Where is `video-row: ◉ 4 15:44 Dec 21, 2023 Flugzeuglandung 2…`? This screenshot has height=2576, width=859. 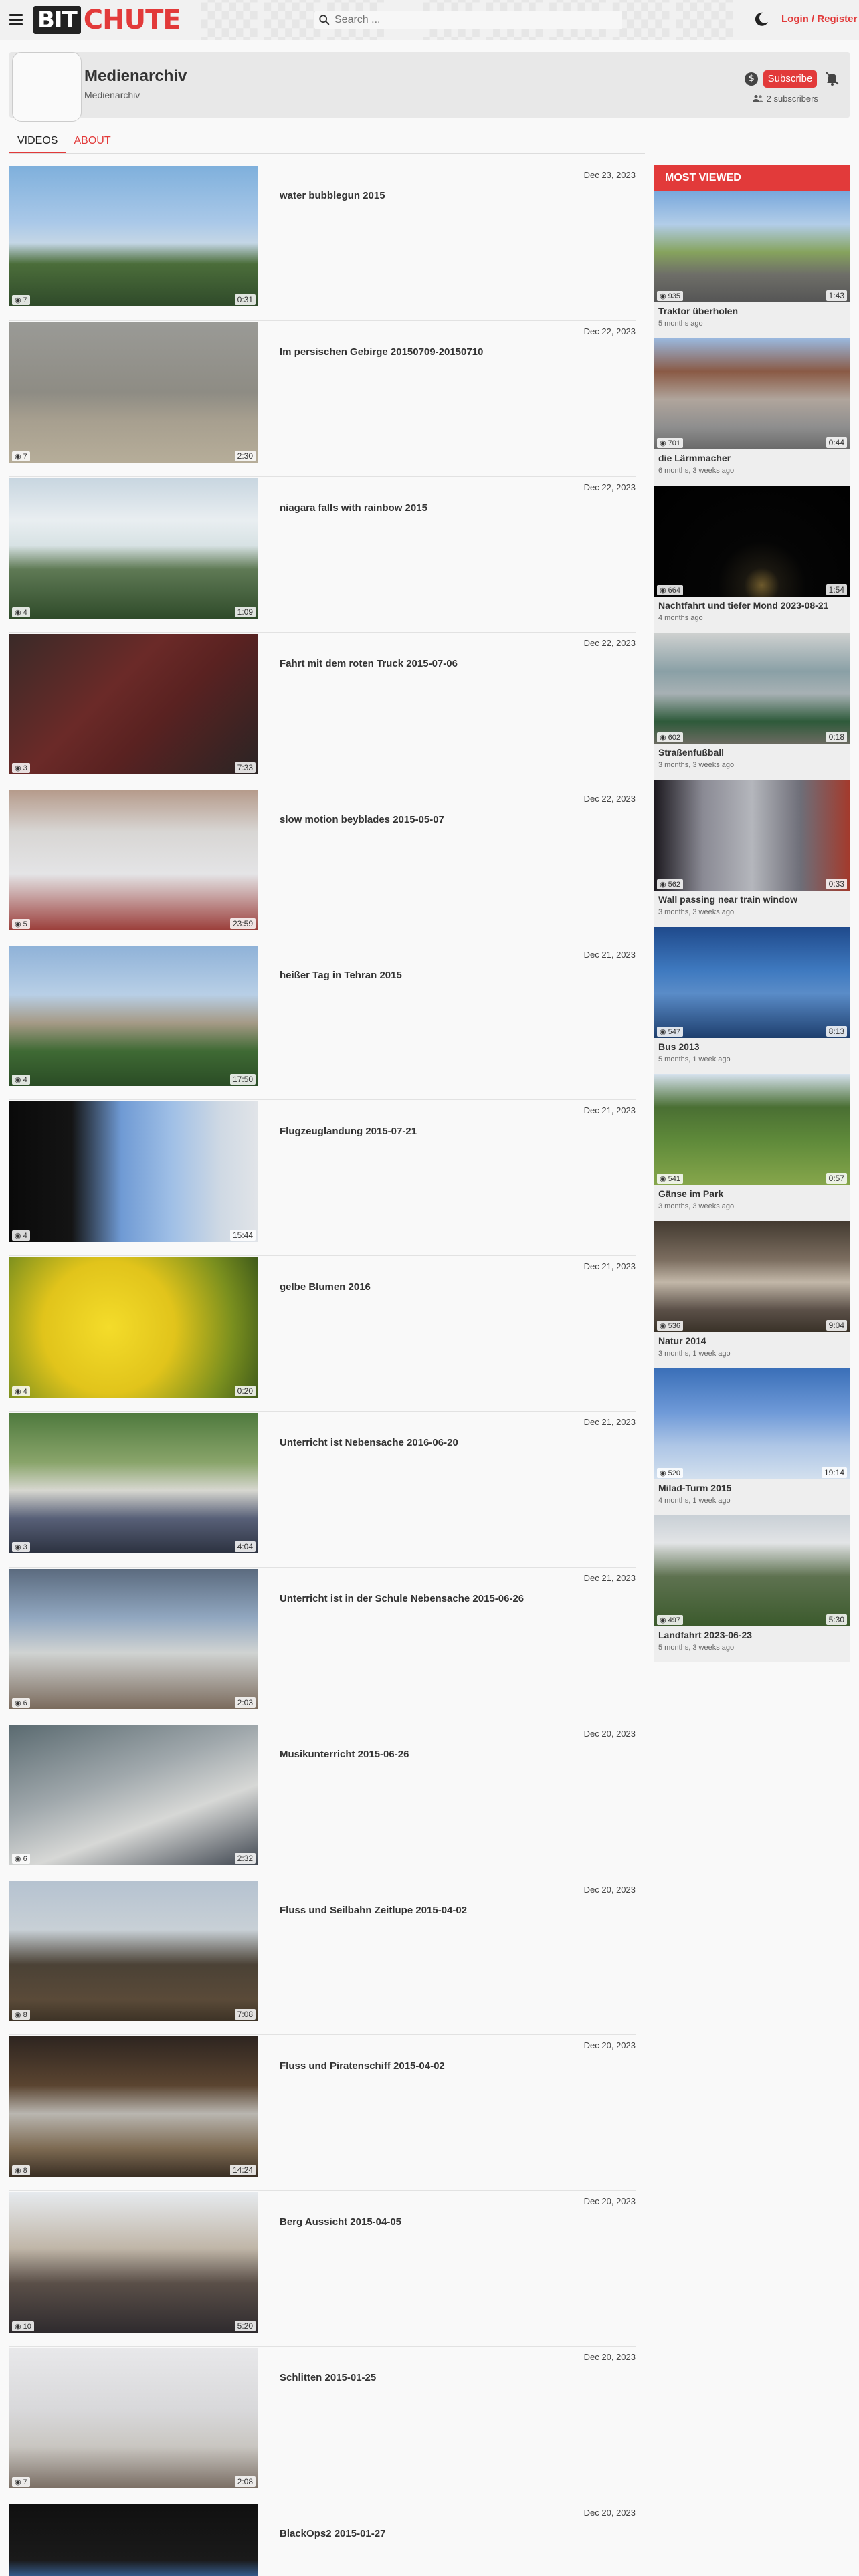 video-row: ◉ 4 15:44 Dec 21, 2023 Flugzeuglandung 2… is located at coordinates (322, 1177).